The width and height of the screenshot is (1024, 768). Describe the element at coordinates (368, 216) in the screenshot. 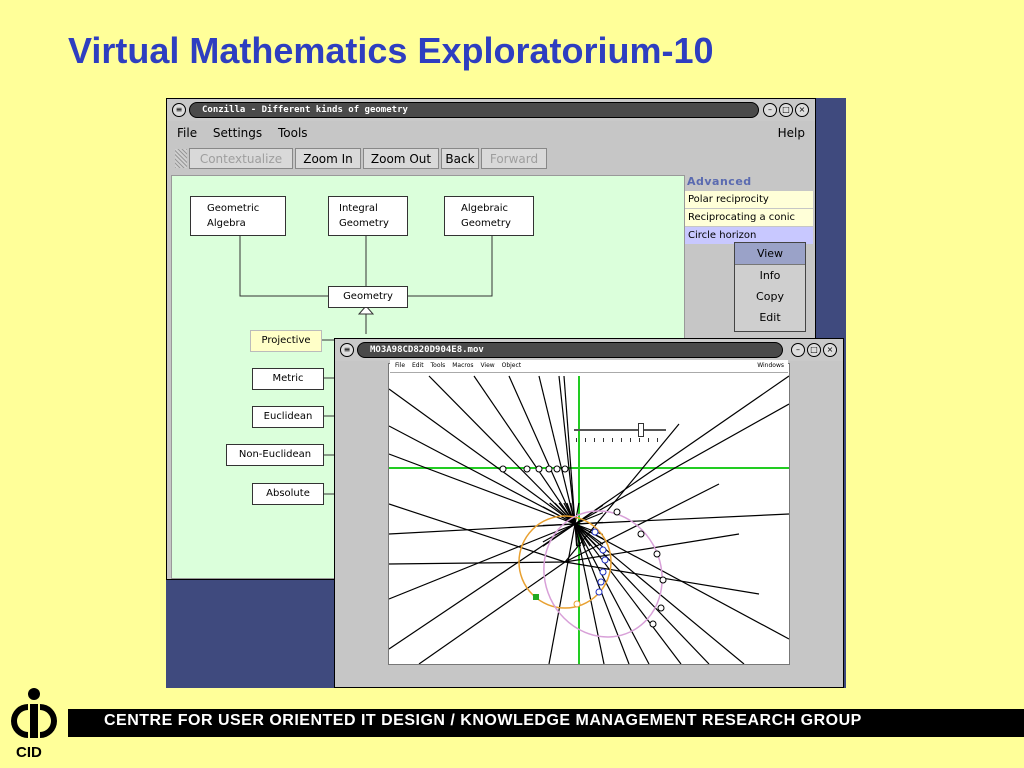

I see `concept-integral-geometry: Integral Geometry` at that location.